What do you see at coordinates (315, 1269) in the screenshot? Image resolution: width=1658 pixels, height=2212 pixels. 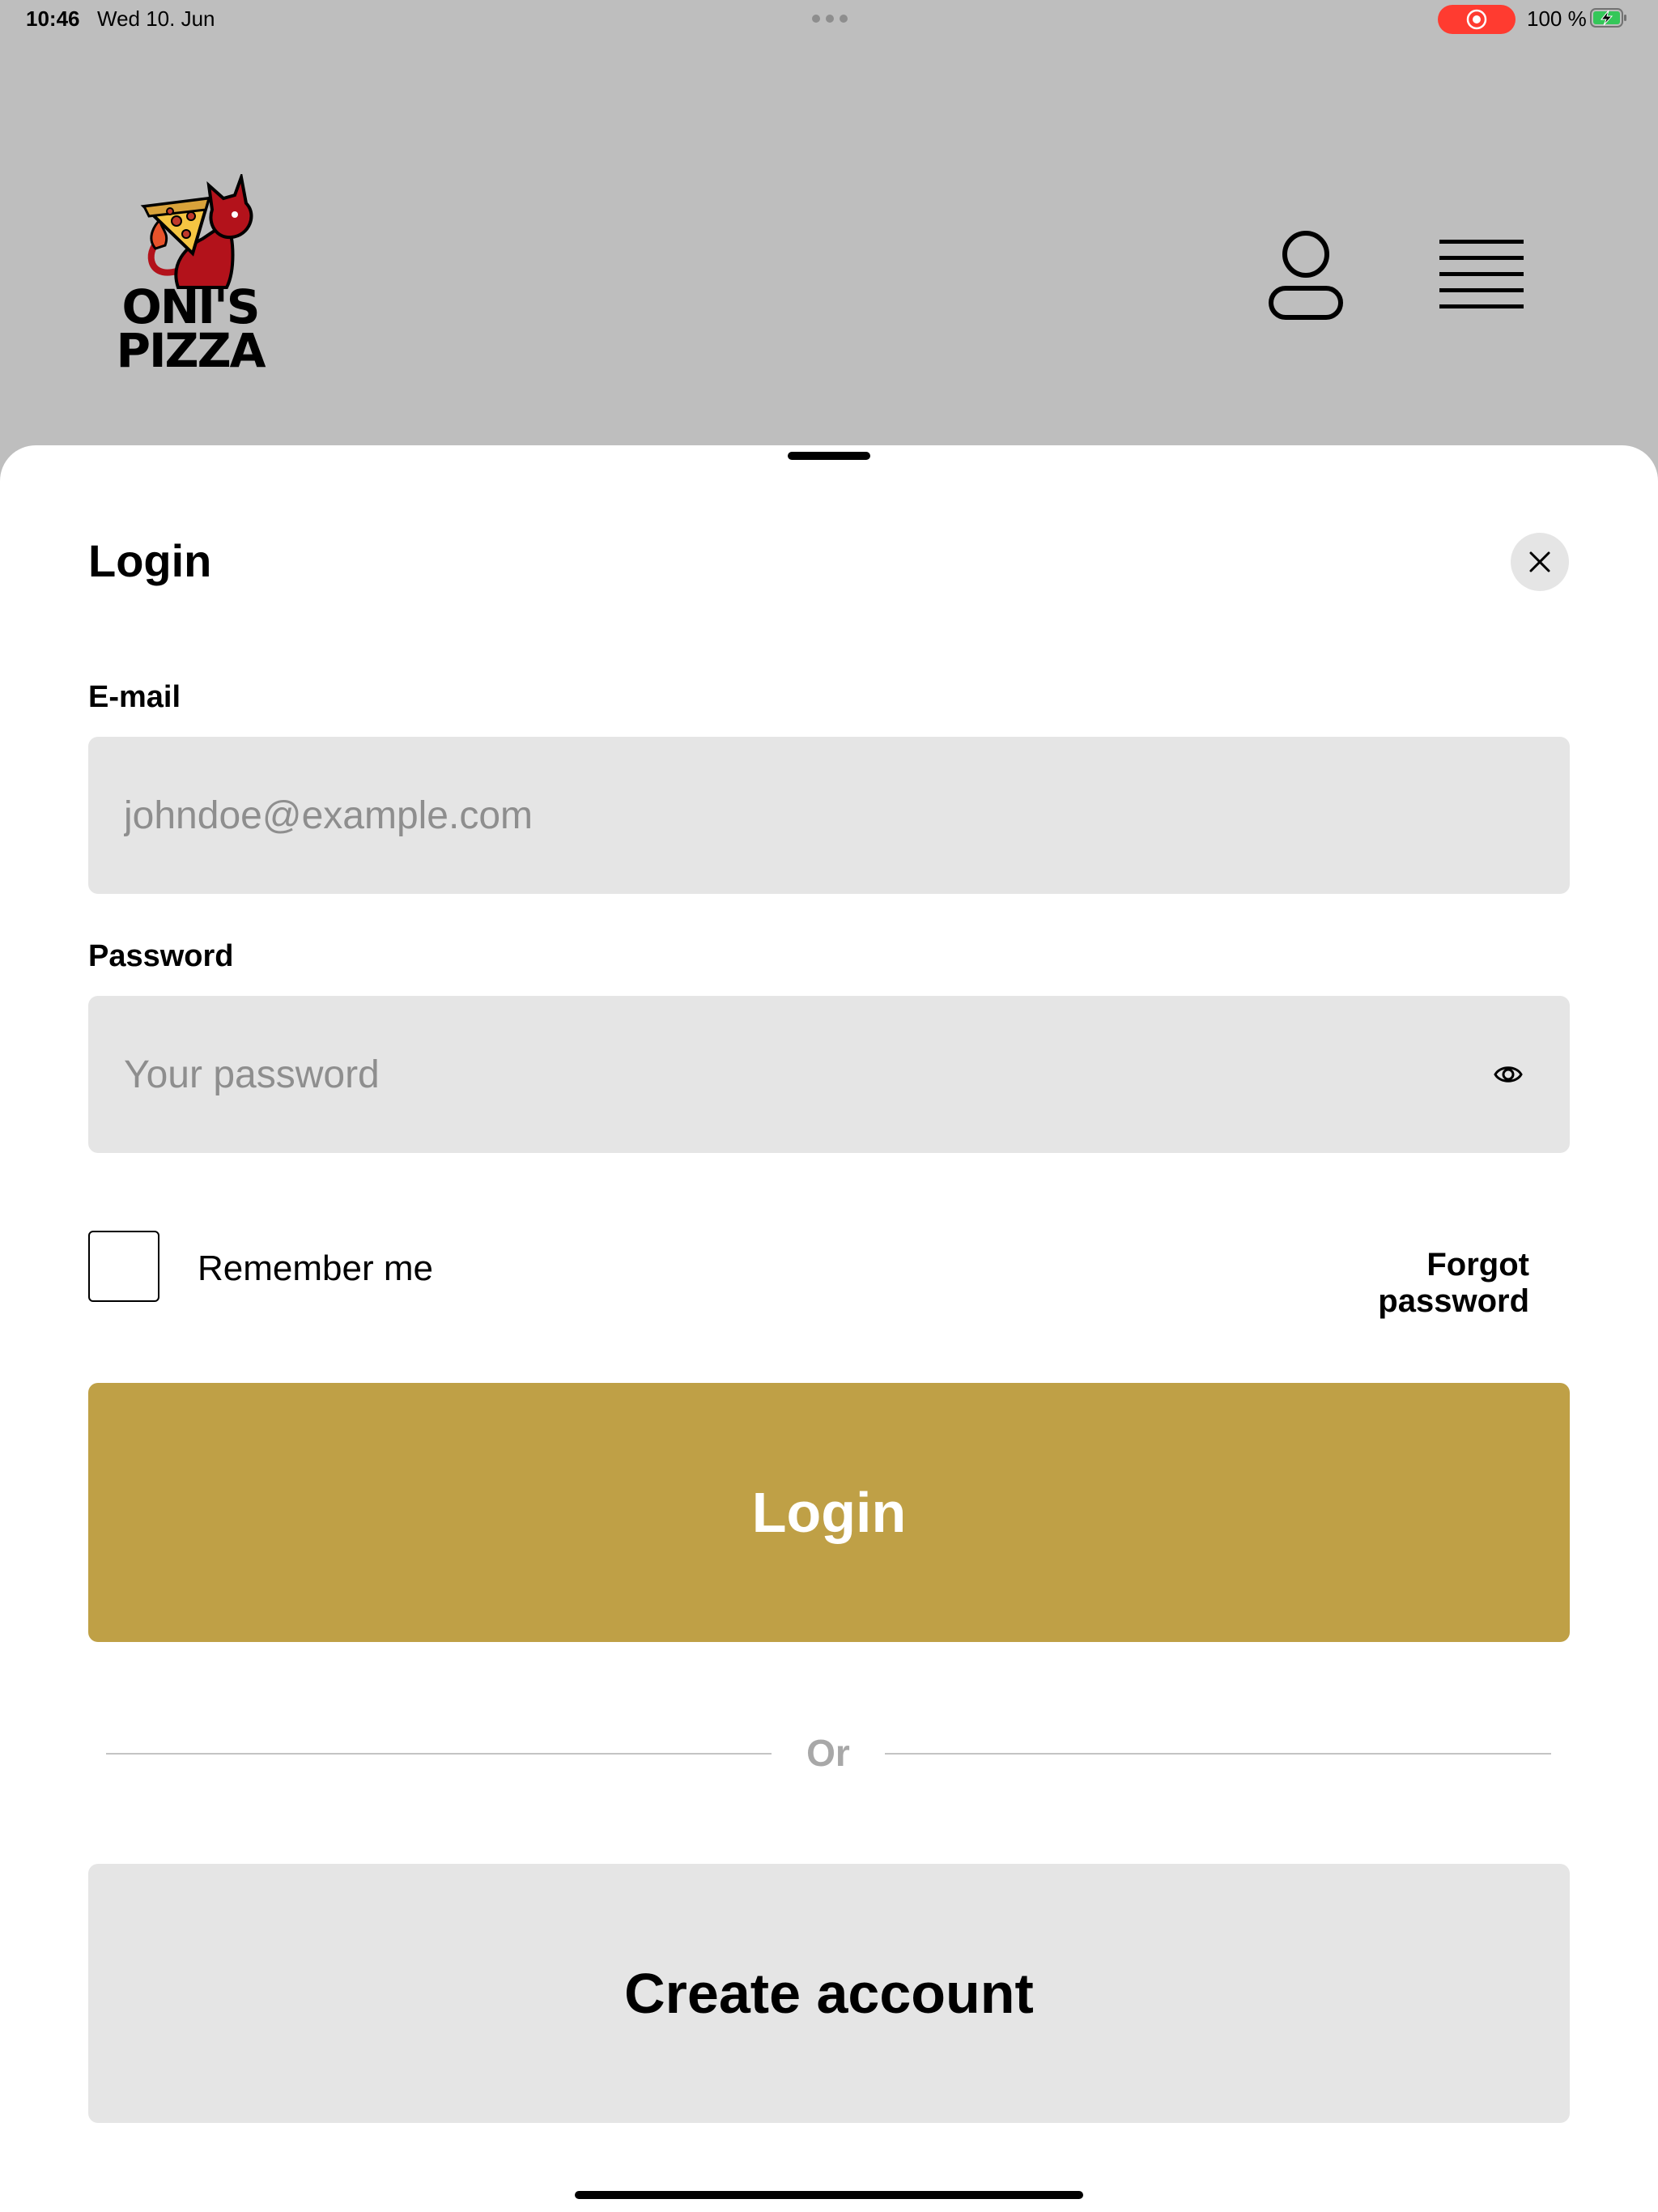 I see `remember-me-label: Remember me` at bounding box center [315, 1269].